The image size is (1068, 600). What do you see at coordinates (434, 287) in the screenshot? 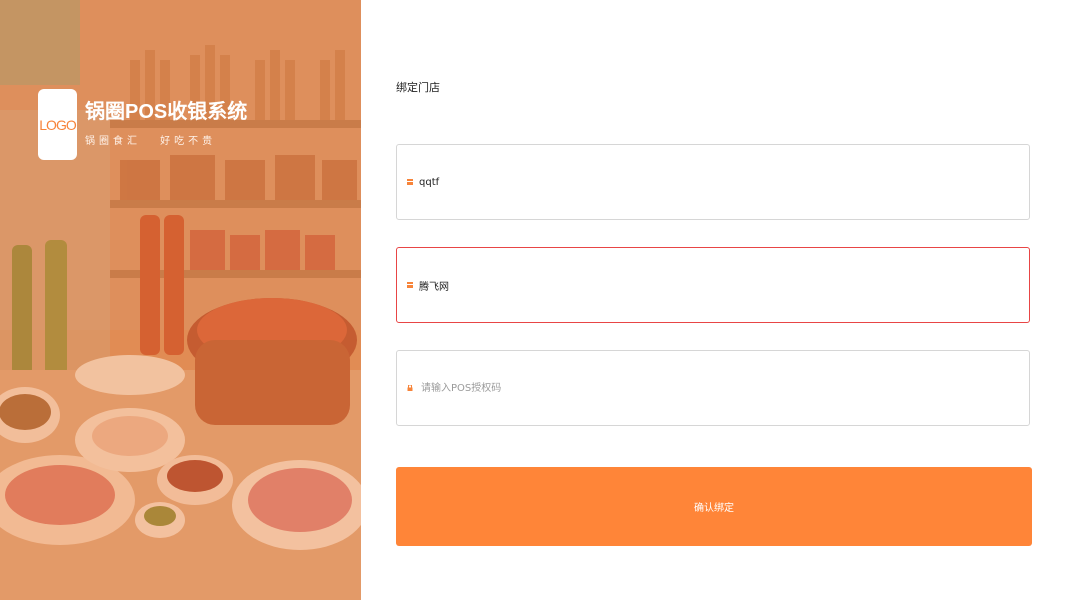
I see `store-name-value: 腾飞网` at bounding box center [434, 287].